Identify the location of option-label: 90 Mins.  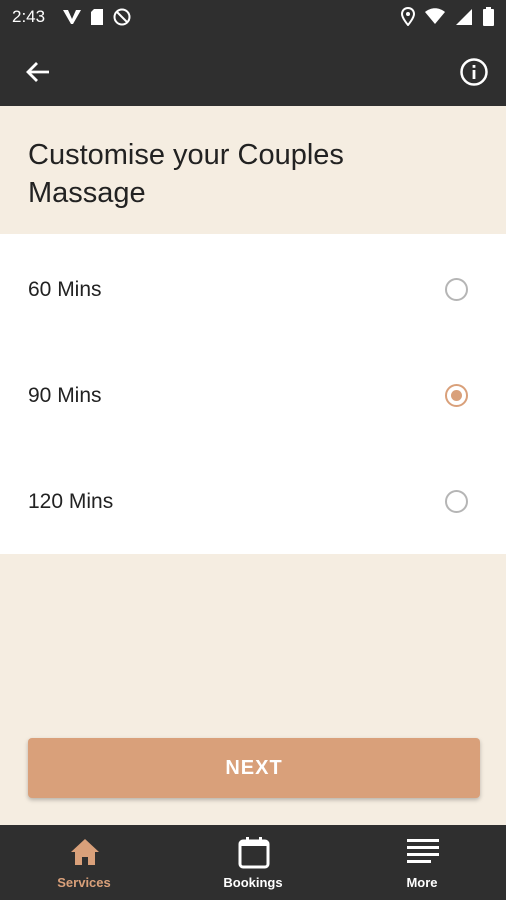
(65, 395).